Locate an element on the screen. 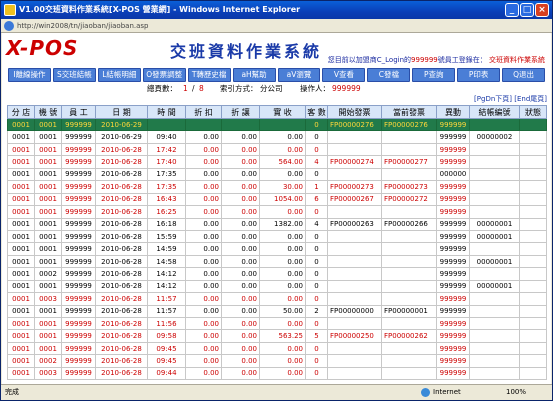  nav-invoice-button: O發票調整 is located at coordinates (164, 75).